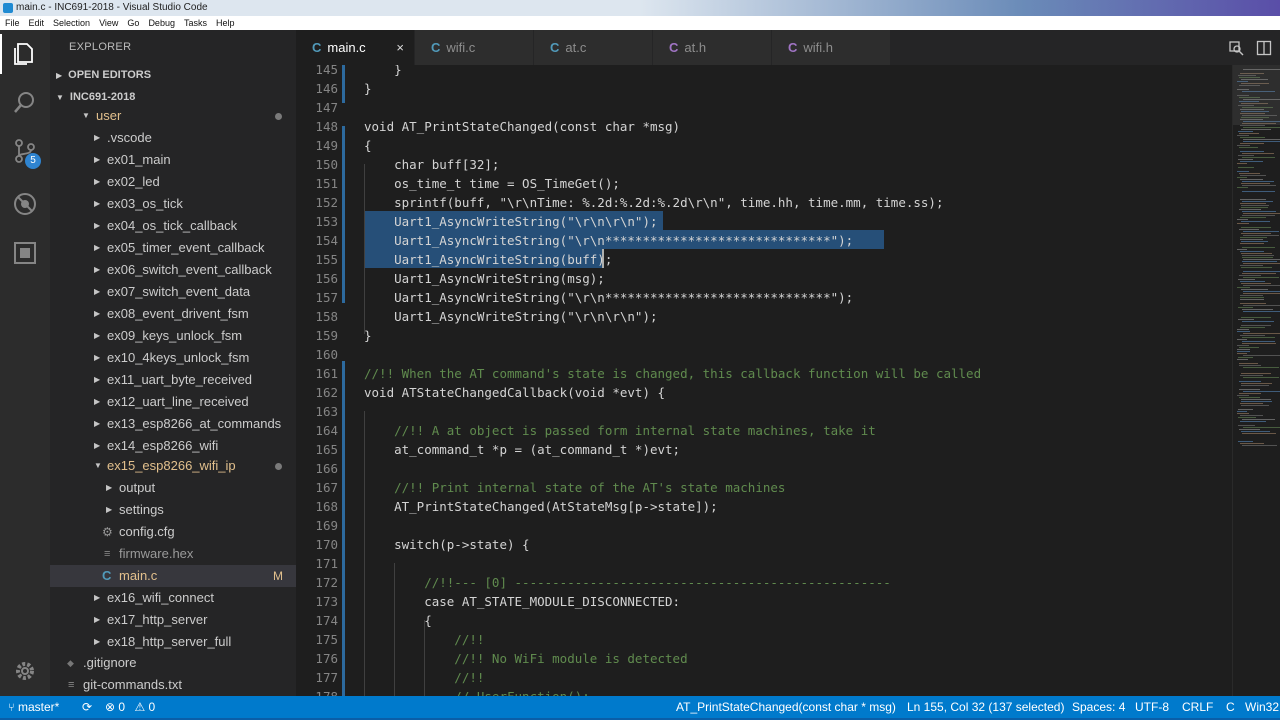  What do you see at coordinates (130, 707) in the screenshot?
I see `problems-item: ⊗ 0 ⚠ 0` at bounding box center [130, 707].